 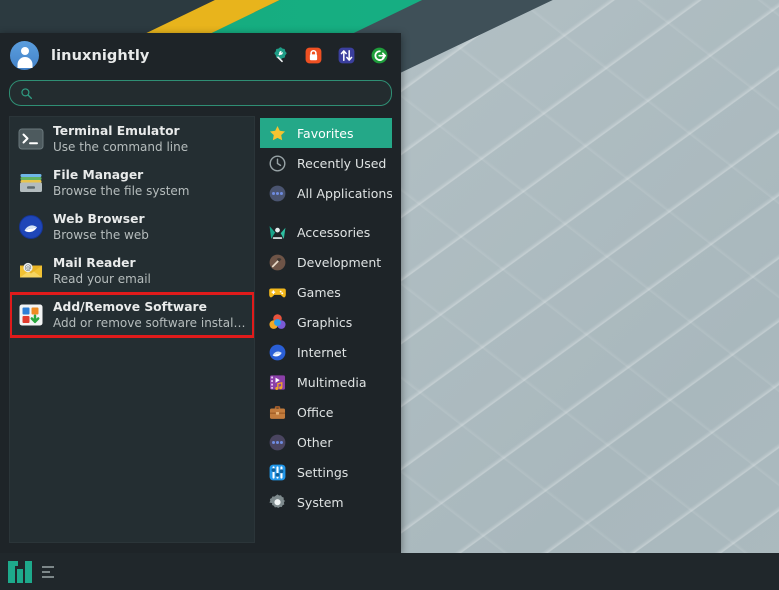 What do you see at coordinates (320, 502) in the screenshot?
I see `category-item-label: System` at bounding box center [320, 502].